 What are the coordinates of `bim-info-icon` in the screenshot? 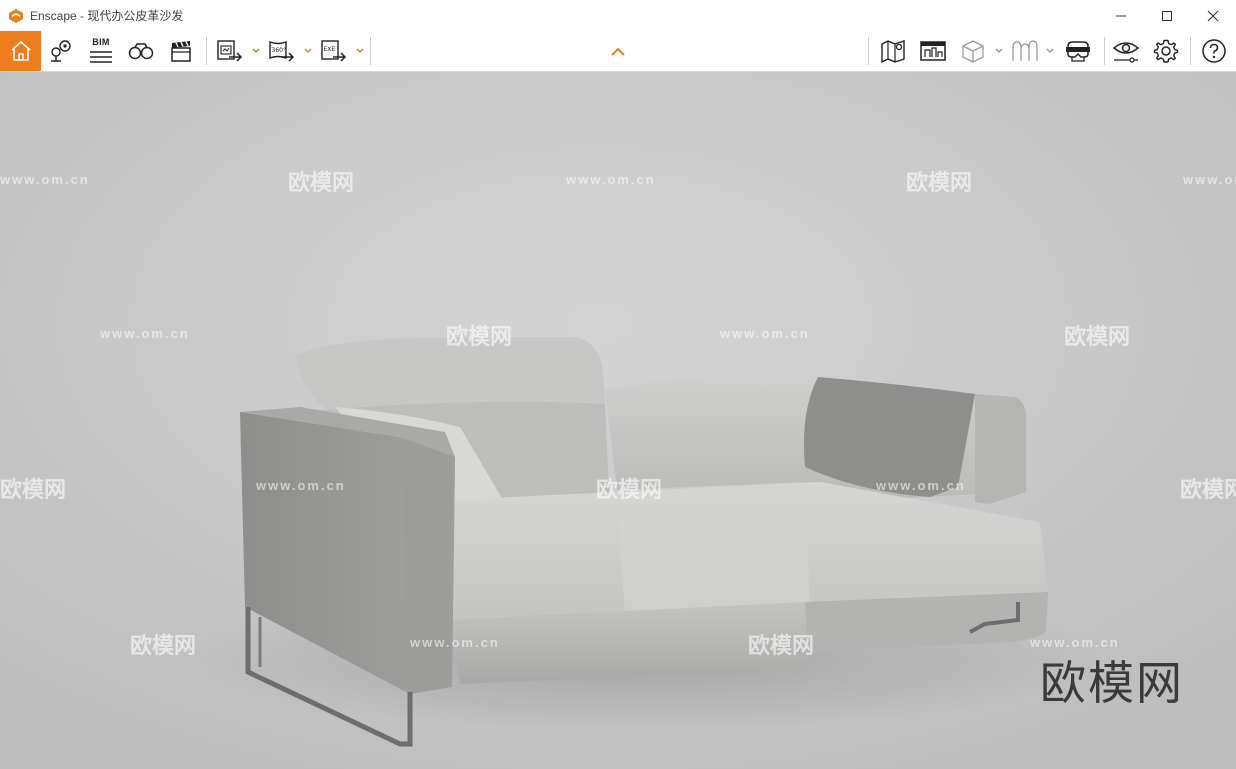 It's located at (101, 56).